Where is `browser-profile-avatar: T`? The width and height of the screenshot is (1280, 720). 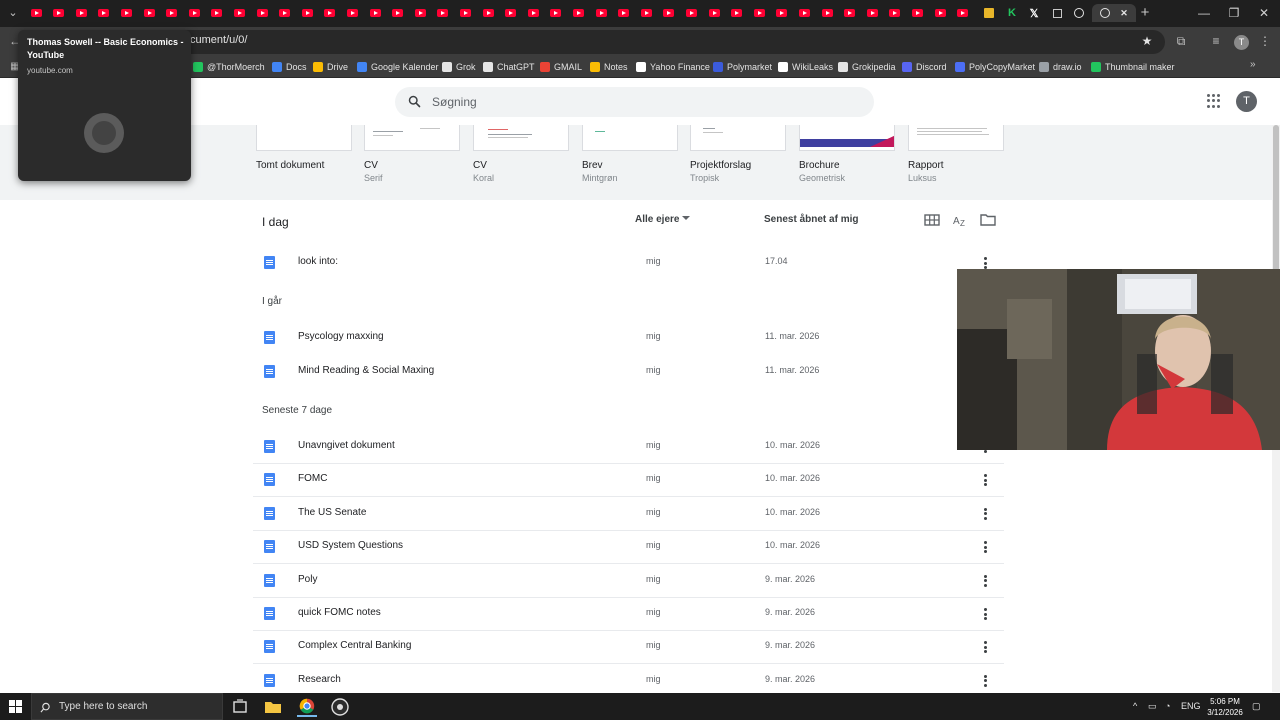
browser-profile-avatar: T is located at coordinates (1241, 42).